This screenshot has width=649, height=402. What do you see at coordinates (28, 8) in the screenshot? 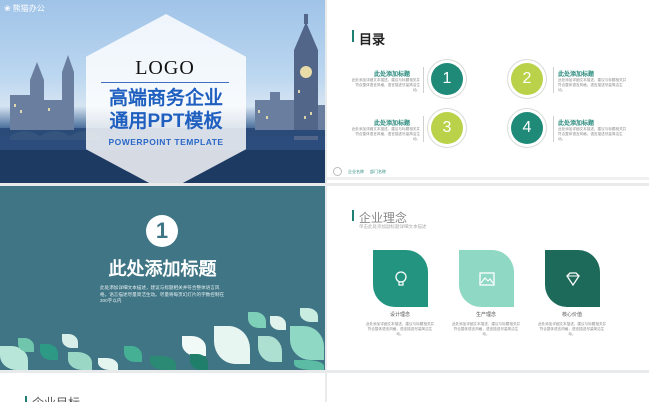
I see `brand-text: 熊猫办公` at bounding box center [28, 8].